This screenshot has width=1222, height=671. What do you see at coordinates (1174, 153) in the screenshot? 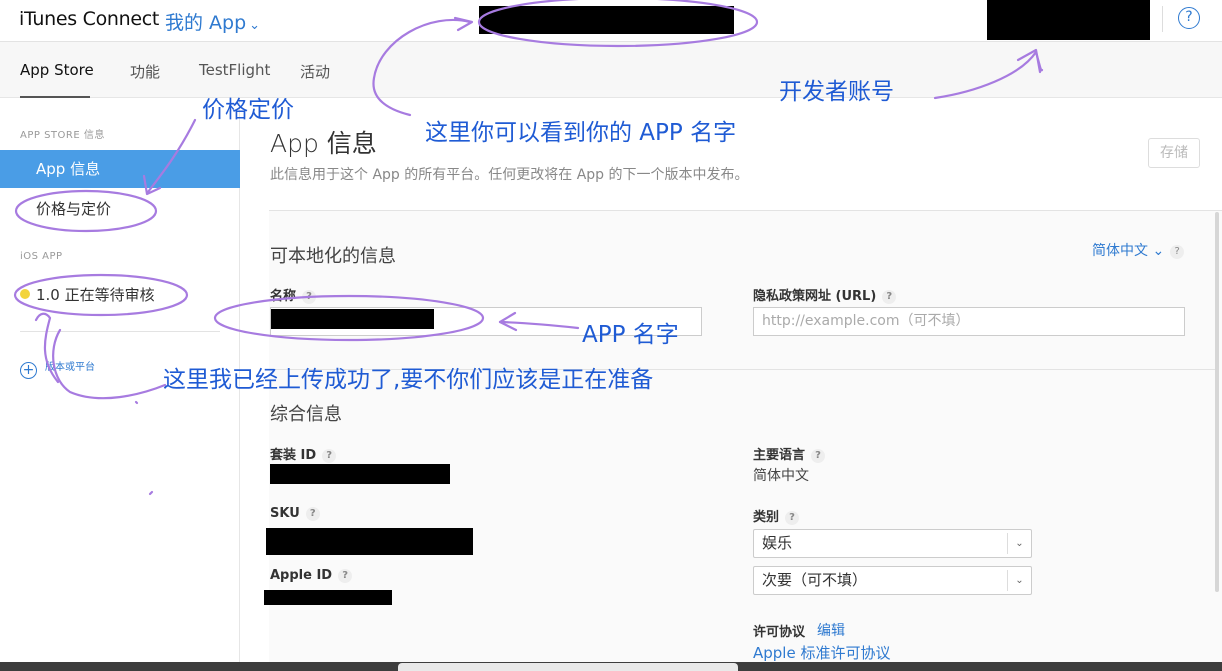
I see `save-button: 存储` at bounding box center [1174, 153].